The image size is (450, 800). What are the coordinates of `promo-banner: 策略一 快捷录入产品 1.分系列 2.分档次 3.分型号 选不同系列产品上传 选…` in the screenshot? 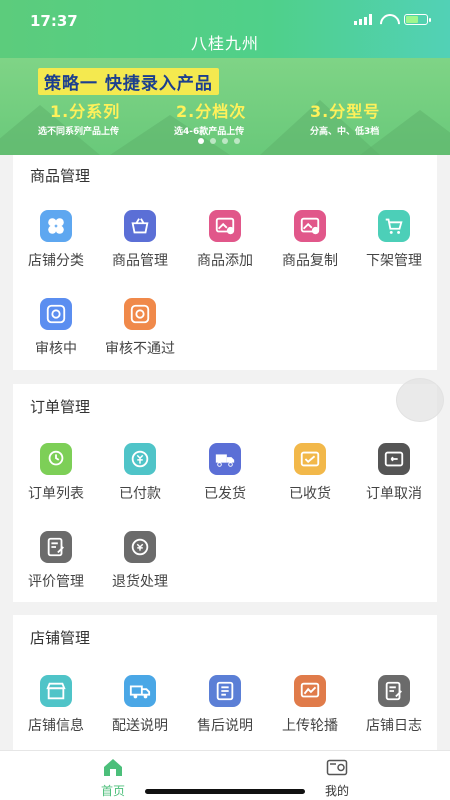 It's located at (225, 106).